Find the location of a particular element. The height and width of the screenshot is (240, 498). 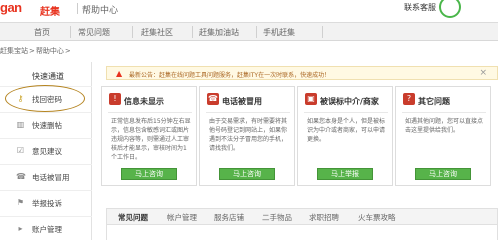

checkbox-icon: ☑ is located at coordinates (20, 150).